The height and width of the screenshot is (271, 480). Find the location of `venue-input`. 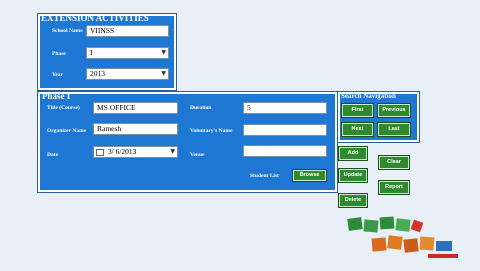

venue-input is located at coordinates (285, 151).